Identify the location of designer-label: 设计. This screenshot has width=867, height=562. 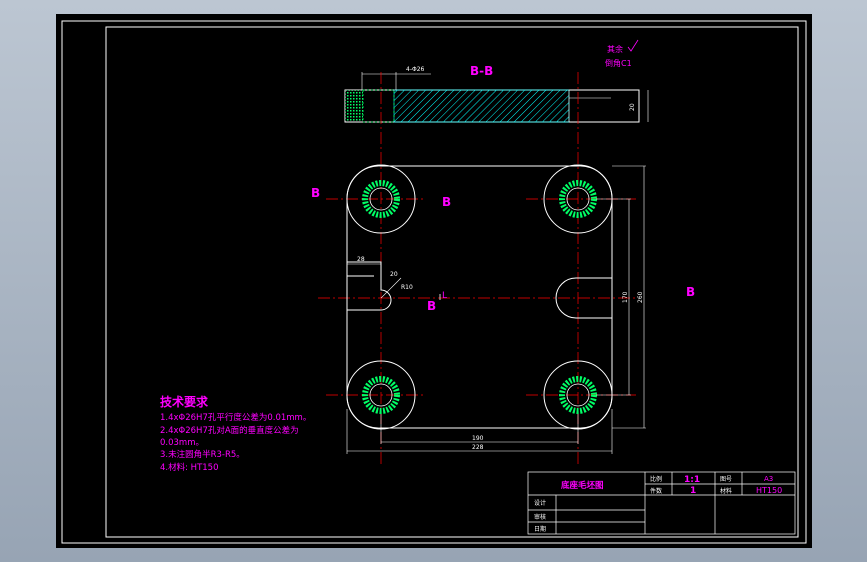
(540, 503).